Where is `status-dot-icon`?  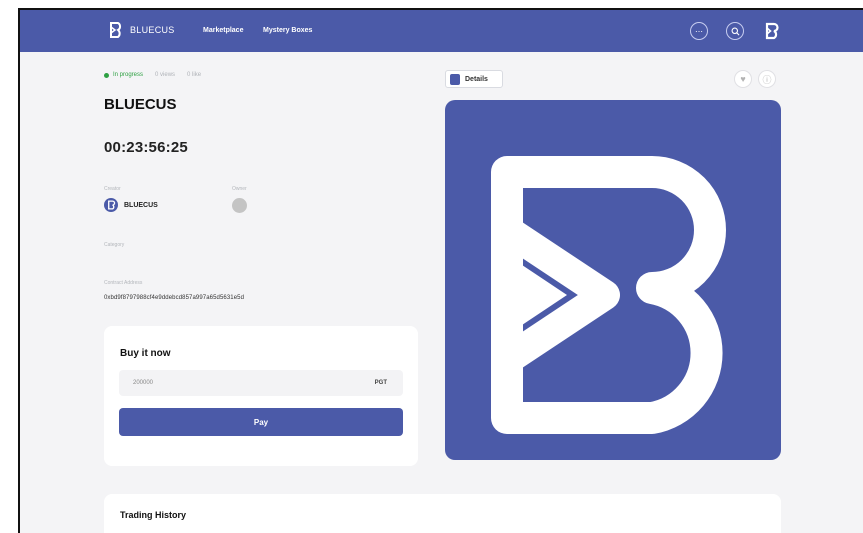 status-dot-icon is located at coordinates (106, 75).